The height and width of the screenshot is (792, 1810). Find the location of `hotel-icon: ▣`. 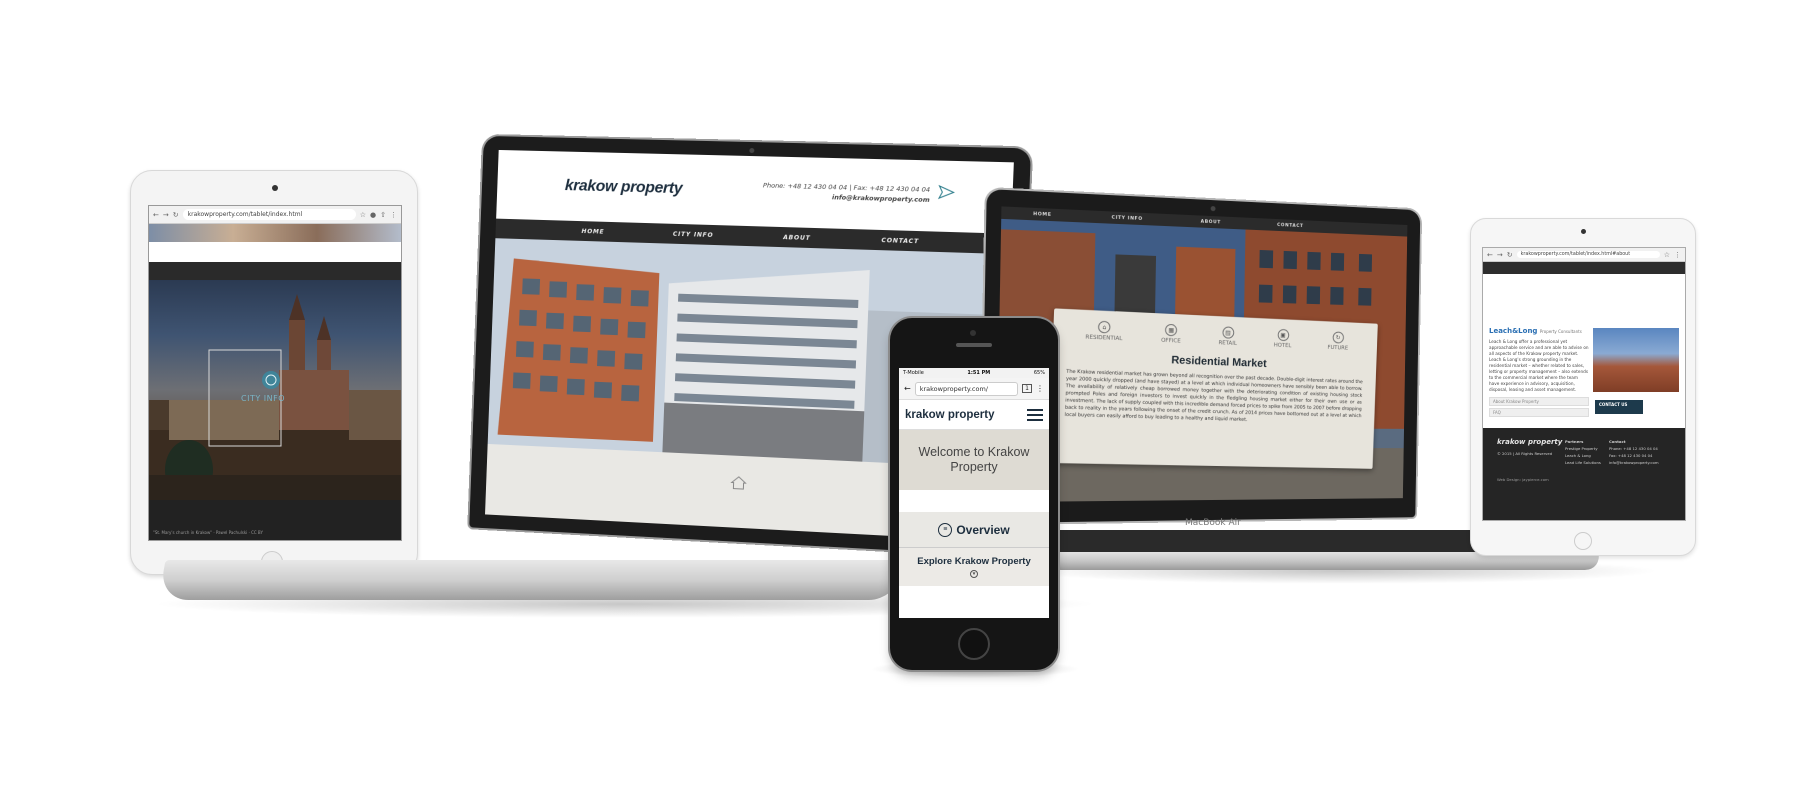

hotel-icon: ▣ is located at coordinates (1283, 335).